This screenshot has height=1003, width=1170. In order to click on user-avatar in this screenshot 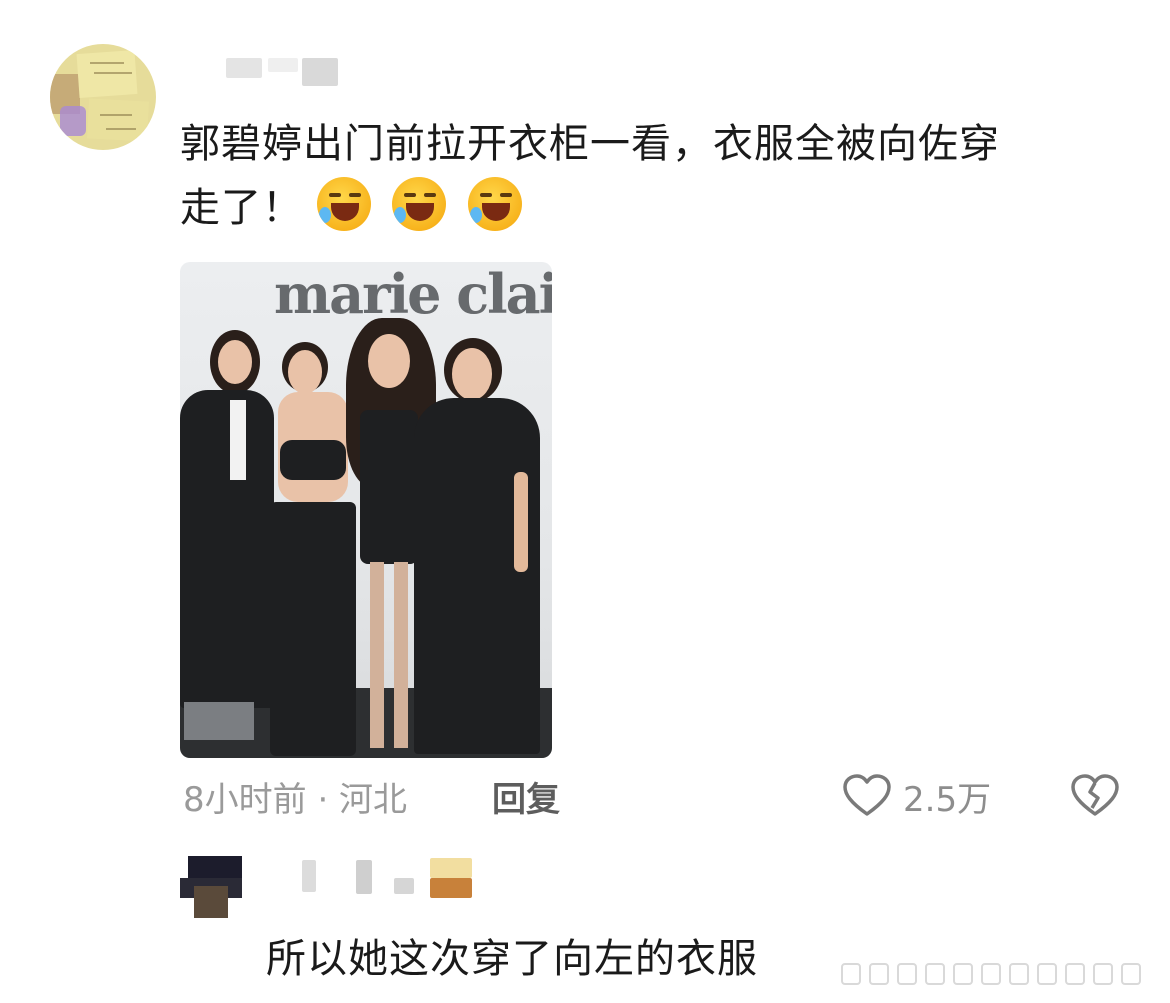, I will do `click(103, 97)`.